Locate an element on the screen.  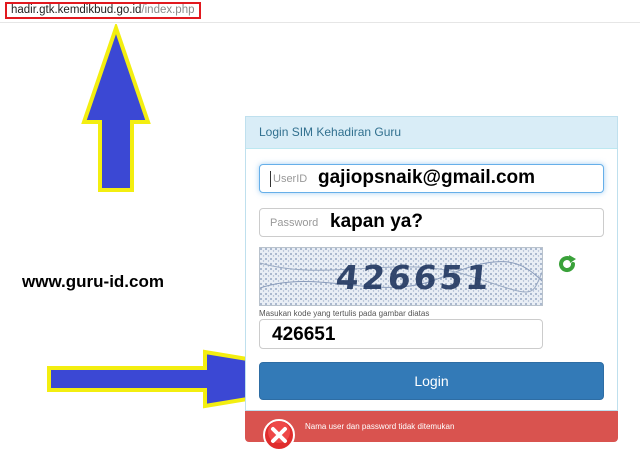
refresh-icon is located at coordinates (567, 264).